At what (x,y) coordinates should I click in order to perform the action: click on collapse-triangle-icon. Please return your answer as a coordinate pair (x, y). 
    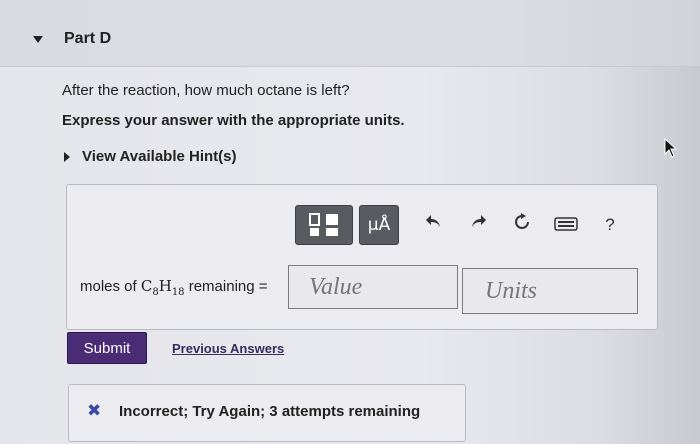
    Looking at the image, I should click on (38, 39).